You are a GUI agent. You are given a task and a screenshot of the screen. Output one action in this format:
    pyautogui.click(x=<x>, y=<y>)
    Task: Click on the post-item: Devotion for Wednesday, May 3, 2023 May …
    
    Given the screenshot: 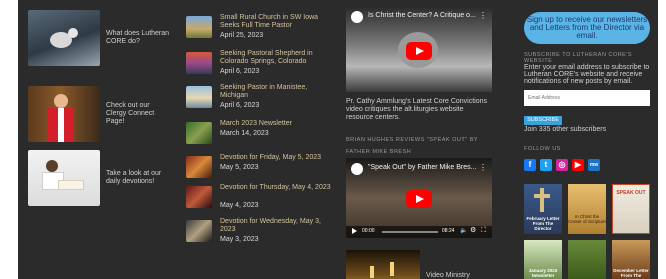 What is the action you would take?
    pyautogui.click(x=261, y=233)
    